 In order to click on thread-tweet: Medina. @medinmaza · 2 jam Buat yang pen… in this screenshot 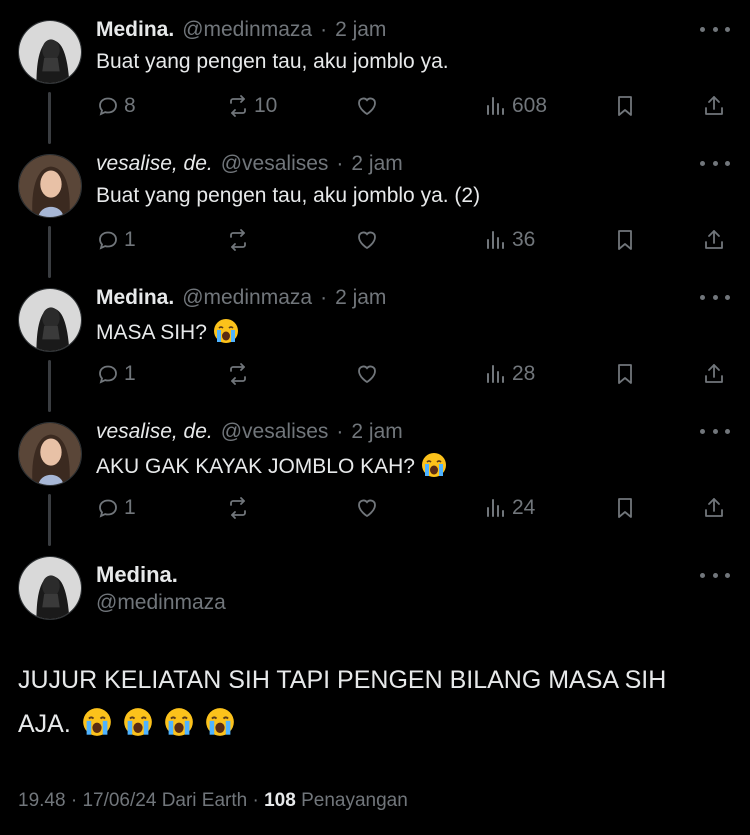, I will do `click(375, 73)`.